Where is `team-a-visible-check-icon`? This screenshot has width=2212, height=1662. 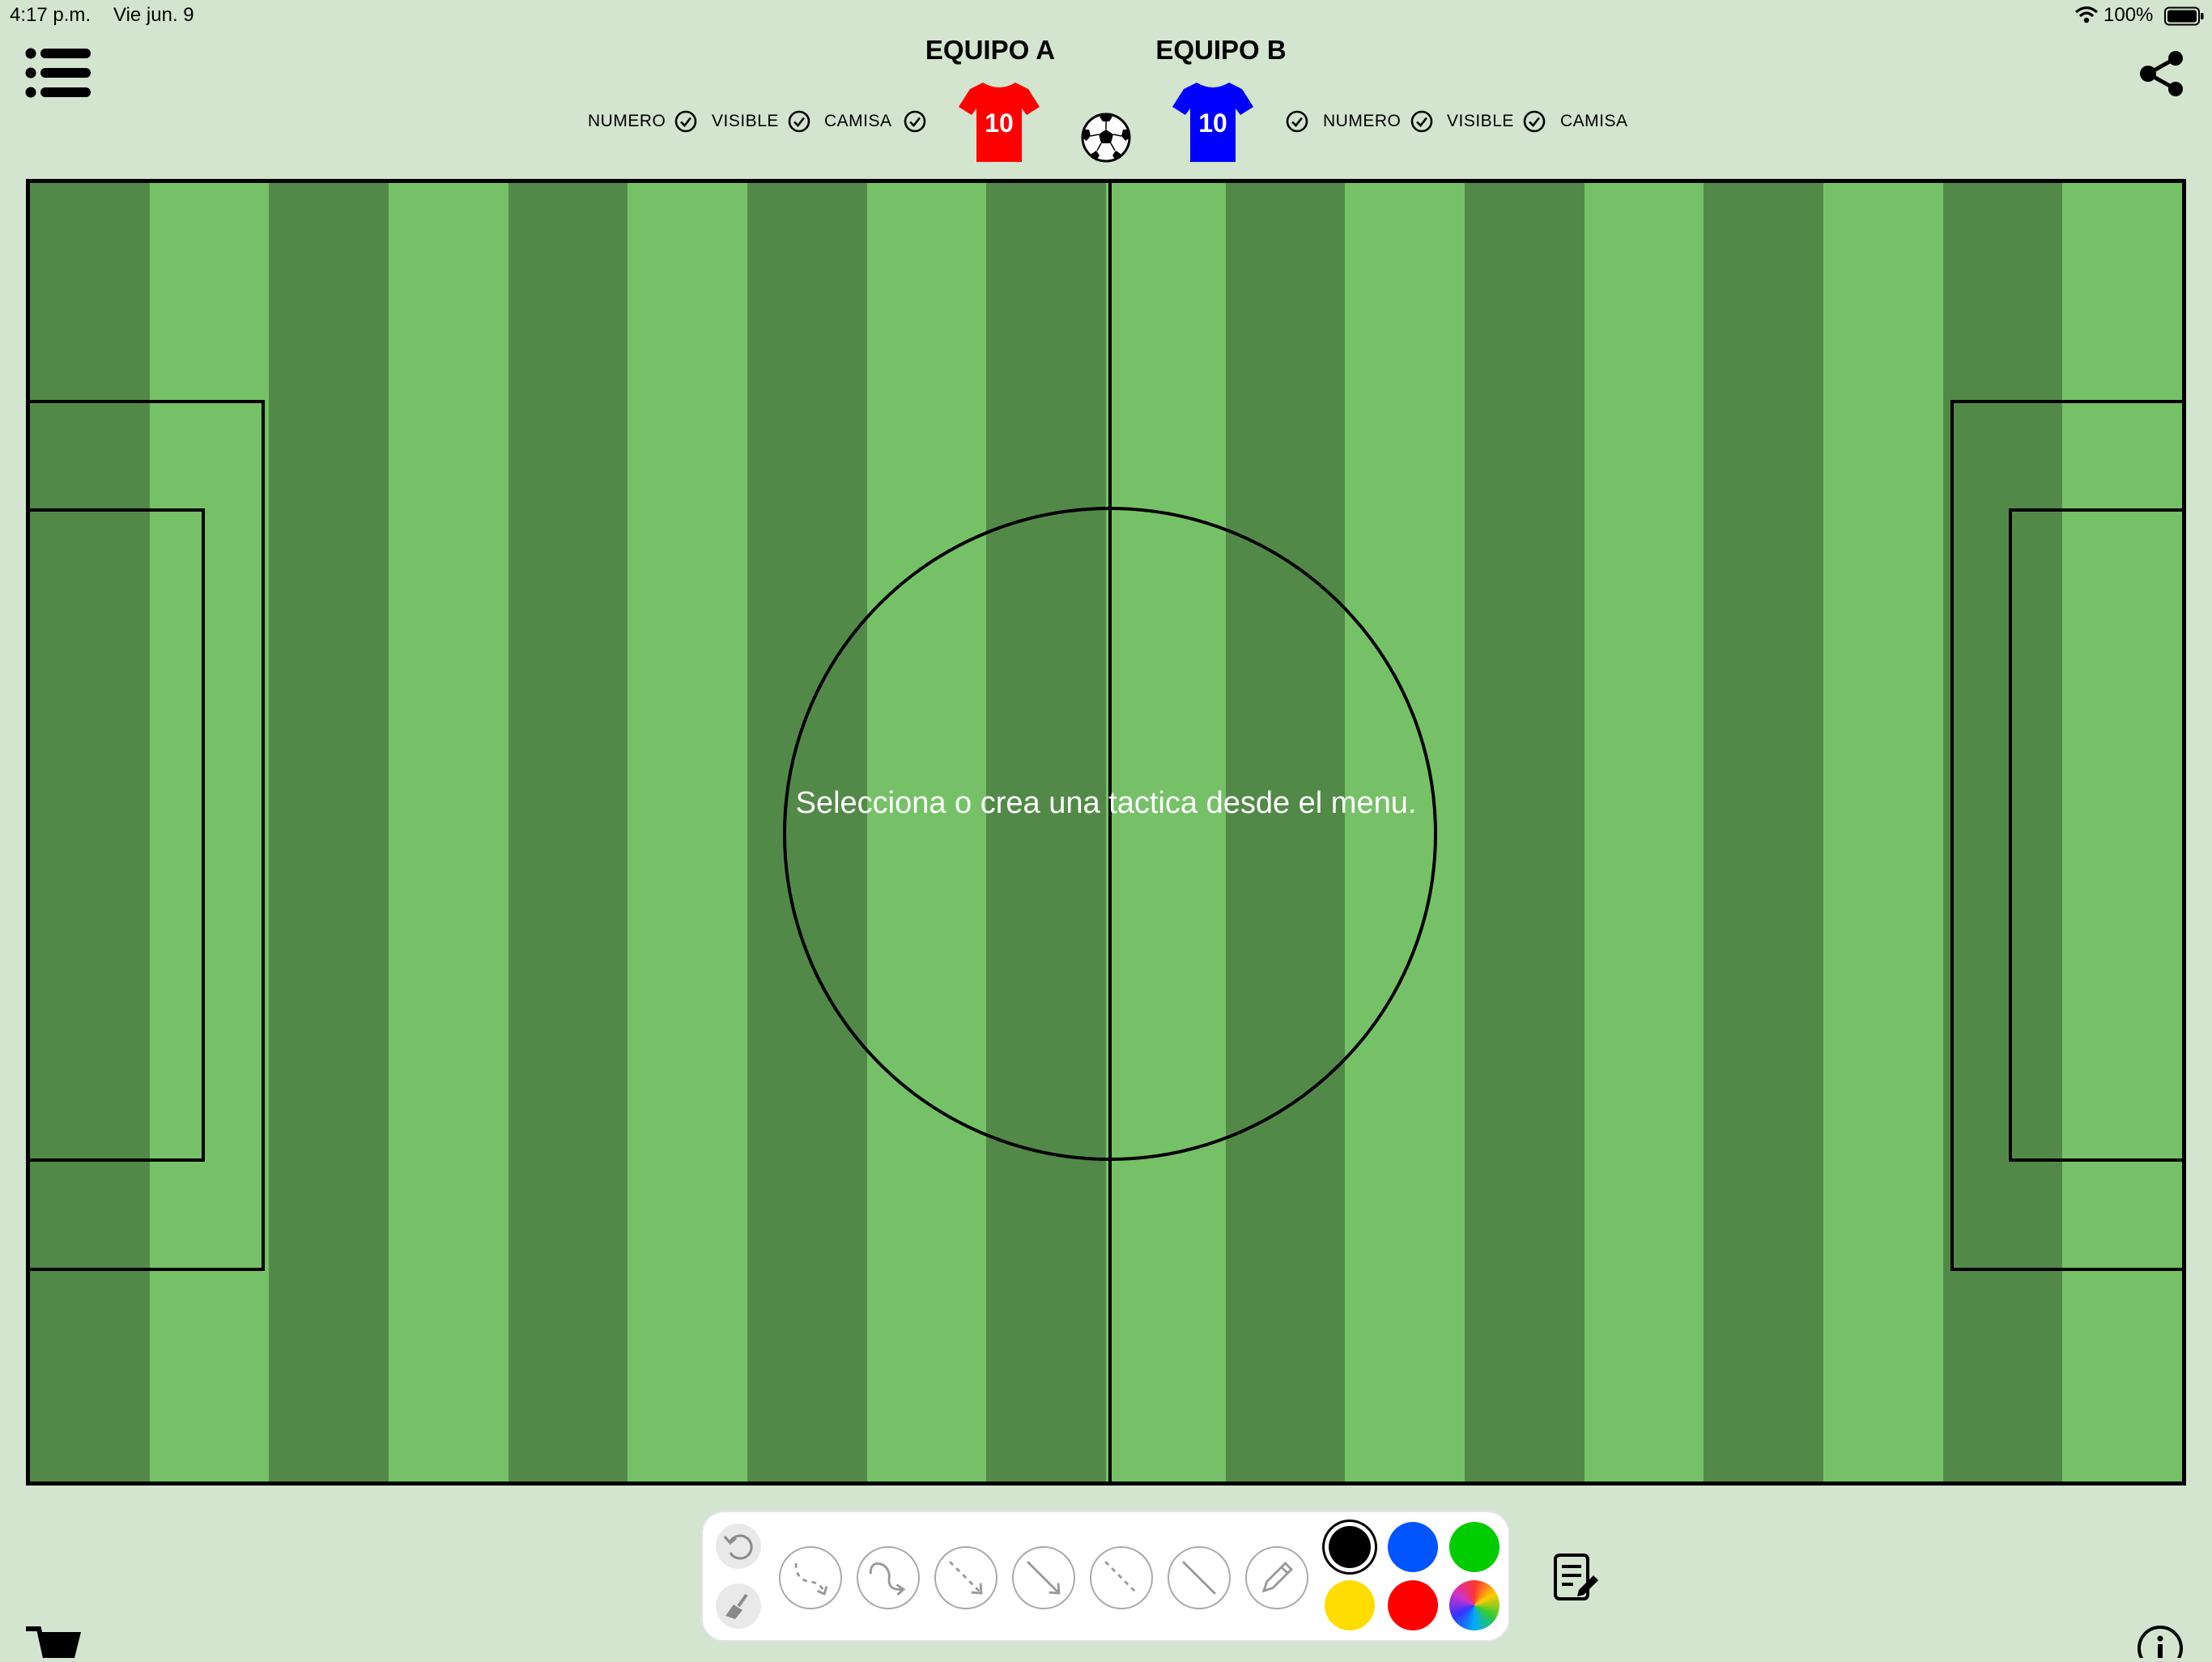 team-a-visible-check-icon is located at coordinates (799, 121).